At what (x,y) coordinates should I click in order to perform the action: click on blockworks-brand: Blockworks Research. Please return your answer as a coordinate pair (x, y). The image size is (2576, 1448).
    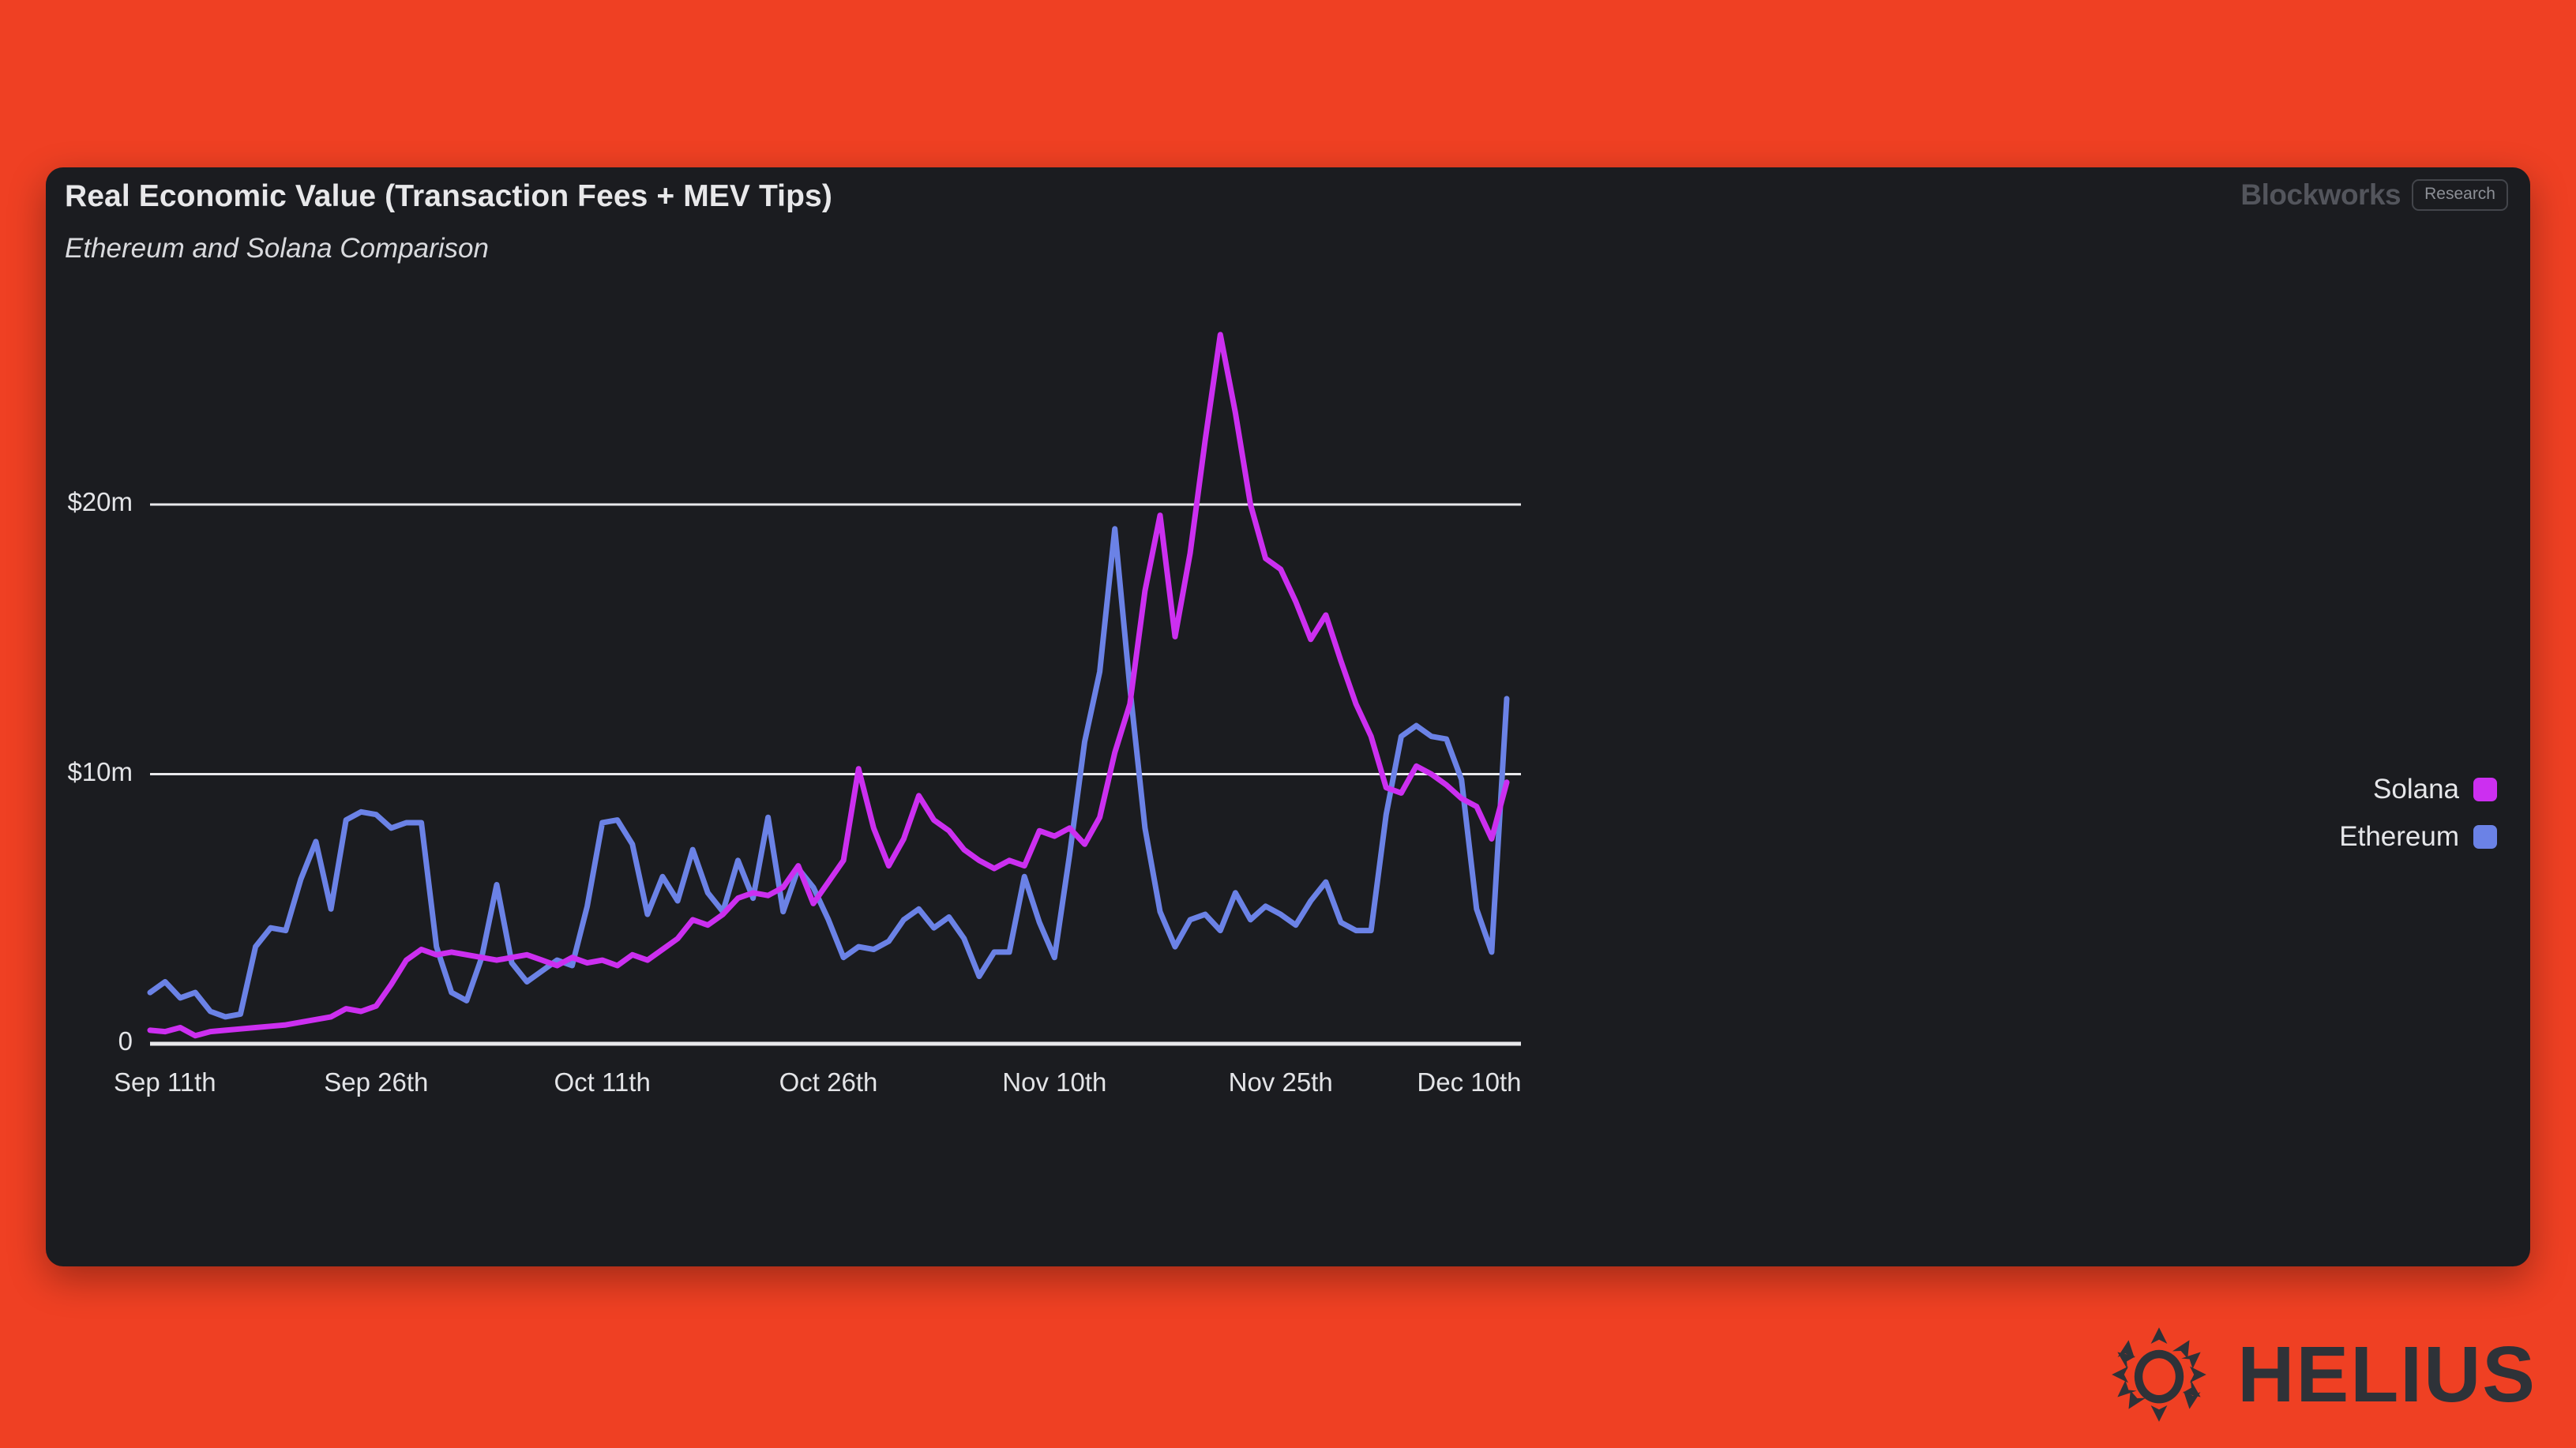
    Looking at the image, I should click on (2374, 195).